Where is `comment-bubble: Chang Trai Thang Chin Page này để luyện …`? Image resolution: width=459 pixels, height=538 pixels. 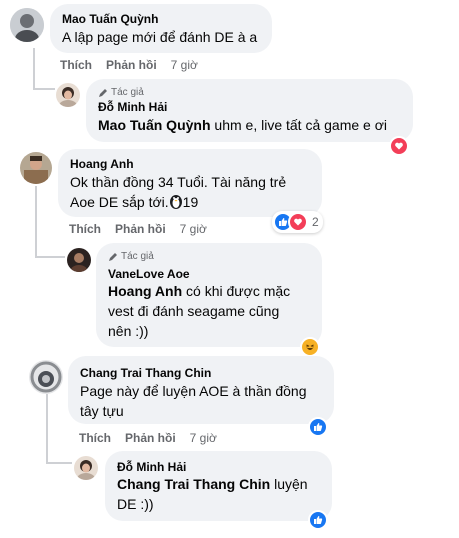
comment-bubble: Chang Trai Thang Chin Page này để luyện … is located at coordinates (201, 390).